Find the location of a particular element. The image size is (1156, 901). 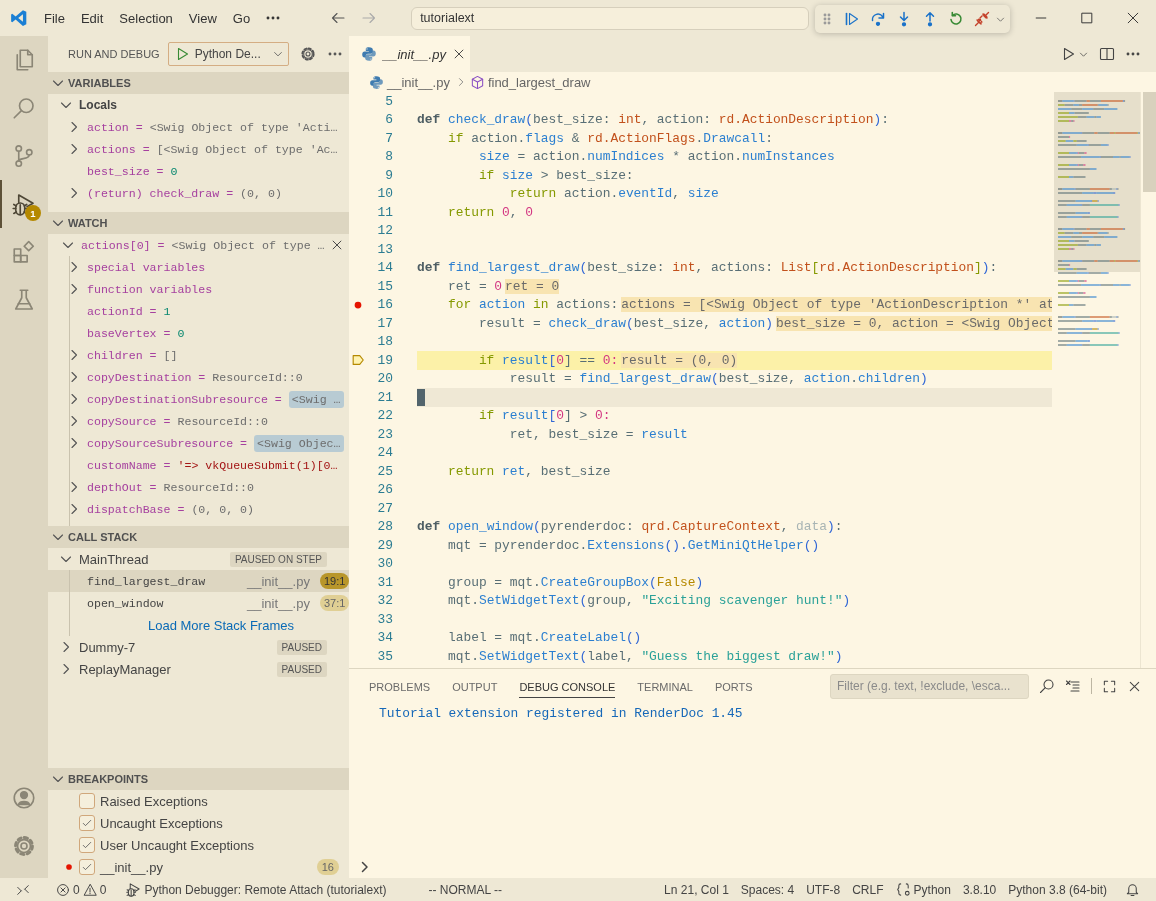

status-badge: PAUSED is located at coordinates (301, 669).